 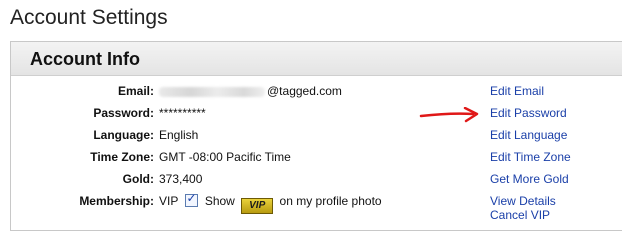 What do you see at coordinates (304, 91) in the screenshot?
I see `email-domain: @tagged.com` at bounding box center [304, 91].